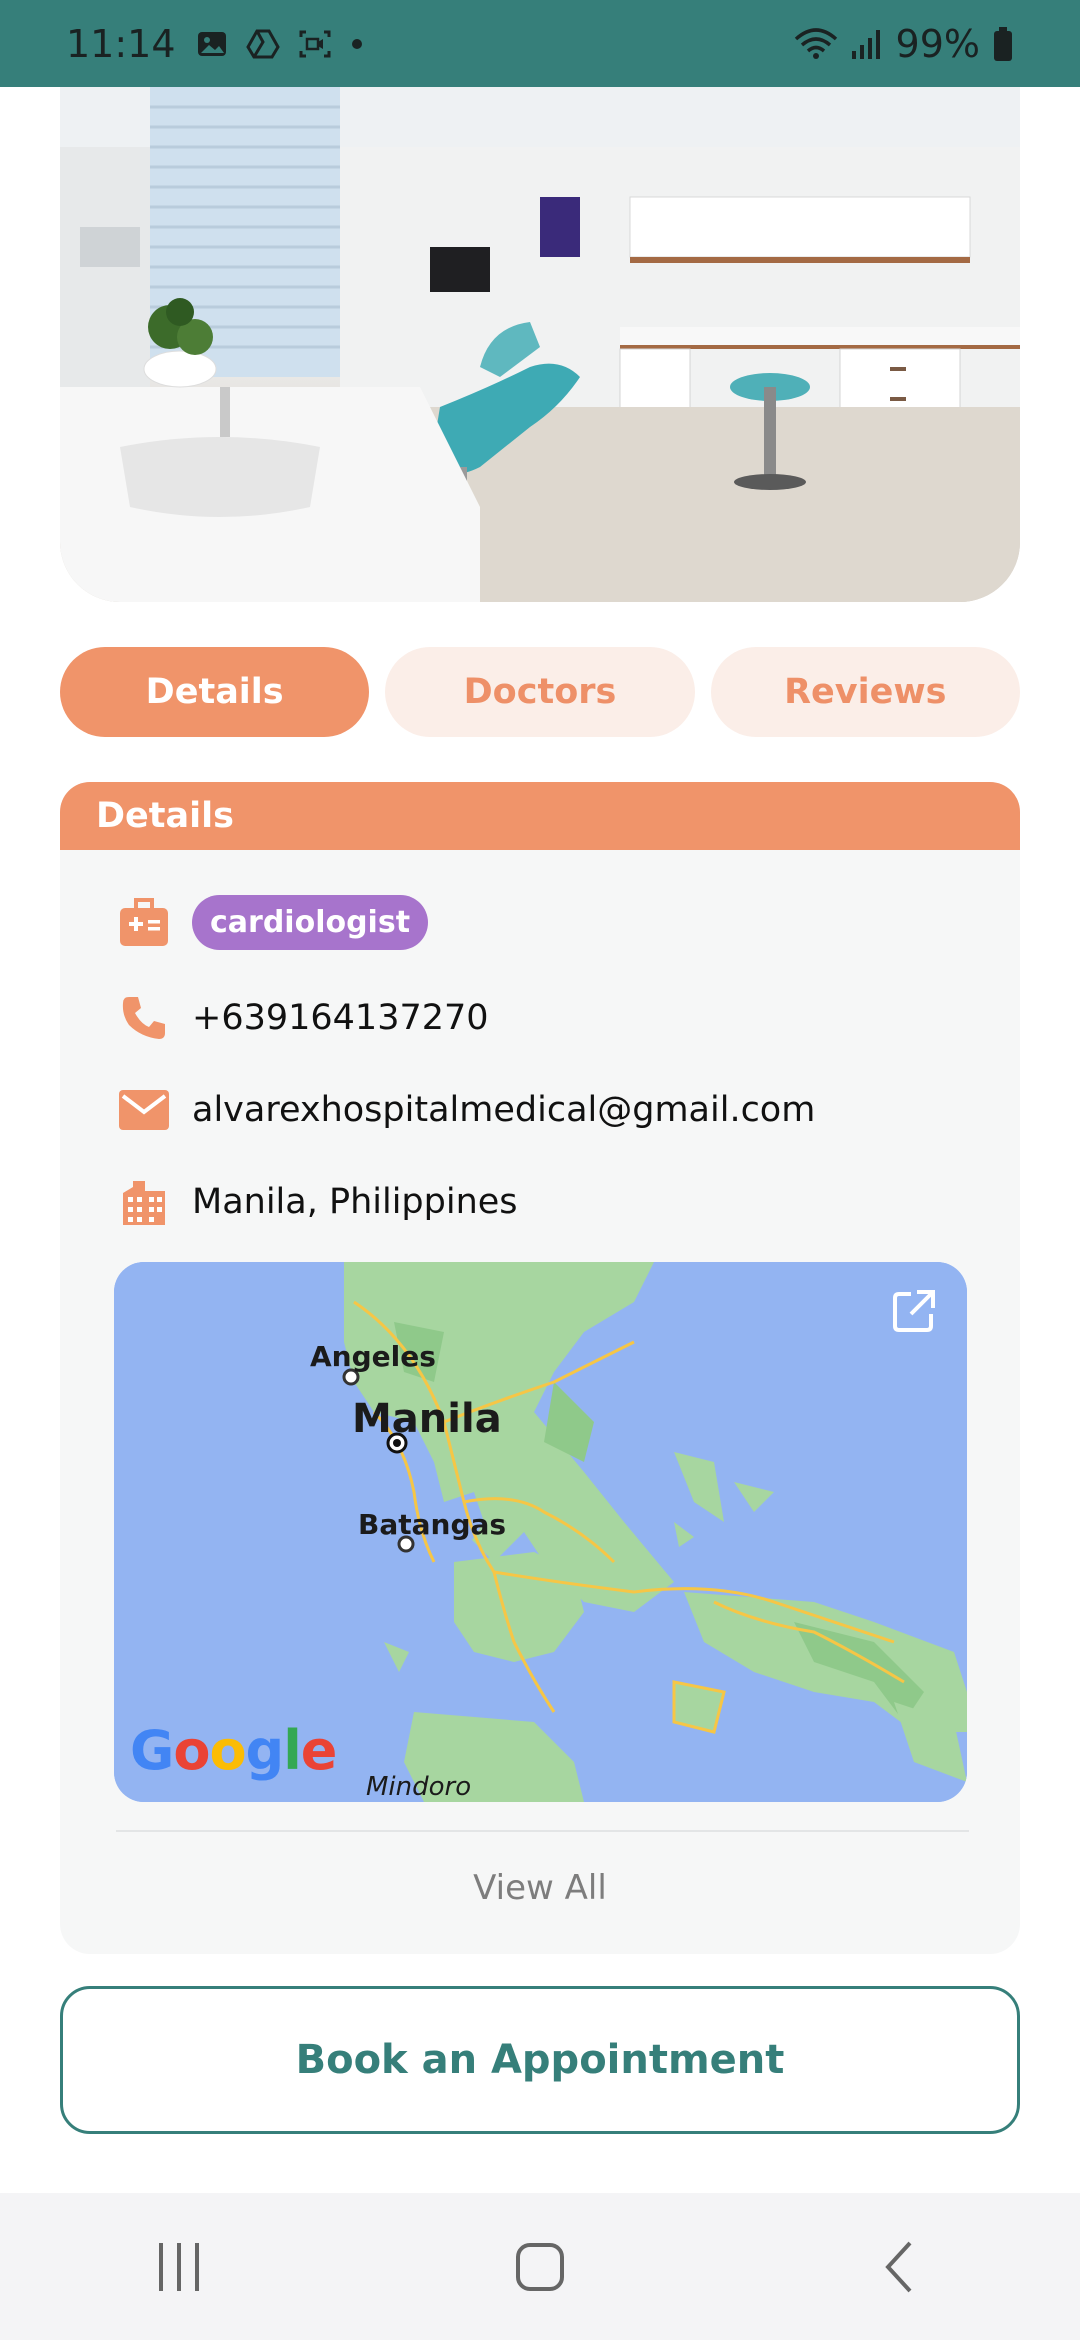 Image resolution: width=1080 pixels, height=2340 pixels. What do you see at coordinates (180, 2267) in the screenshot?
I see `recent-apps-icon` at bounding box center [180, 2267].